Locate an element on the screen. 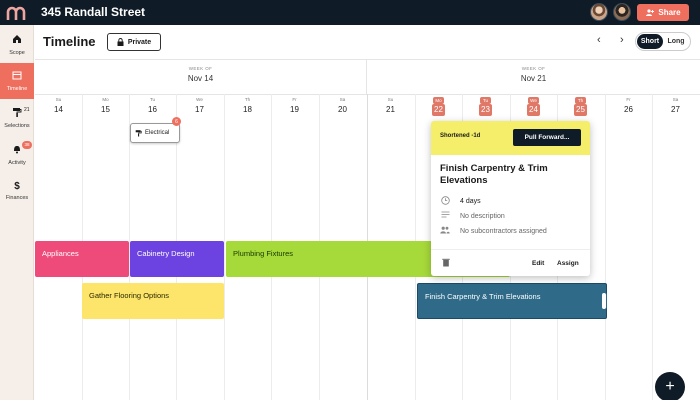  clock-icon is located at coordinates (445, 201).